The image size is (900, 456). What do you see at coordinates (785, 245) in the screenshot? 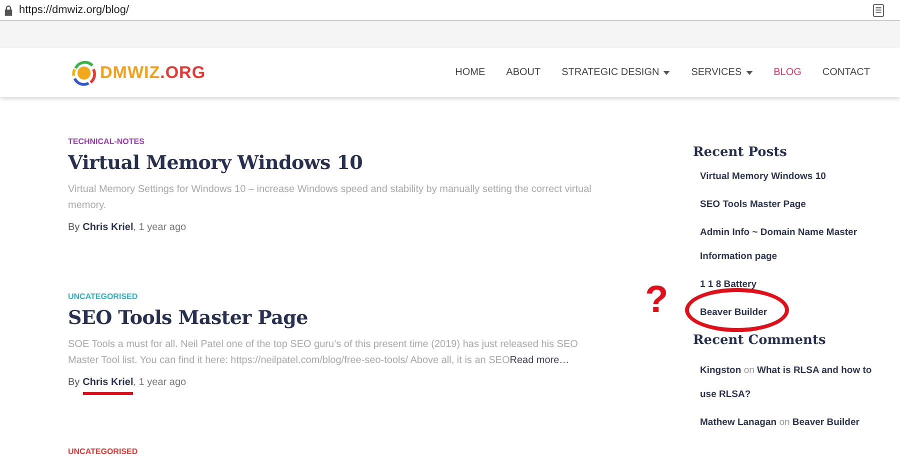
I see `recent-post-link: Admin Info ~ Domain Name Master Information page` at bounding box center [785, 245].